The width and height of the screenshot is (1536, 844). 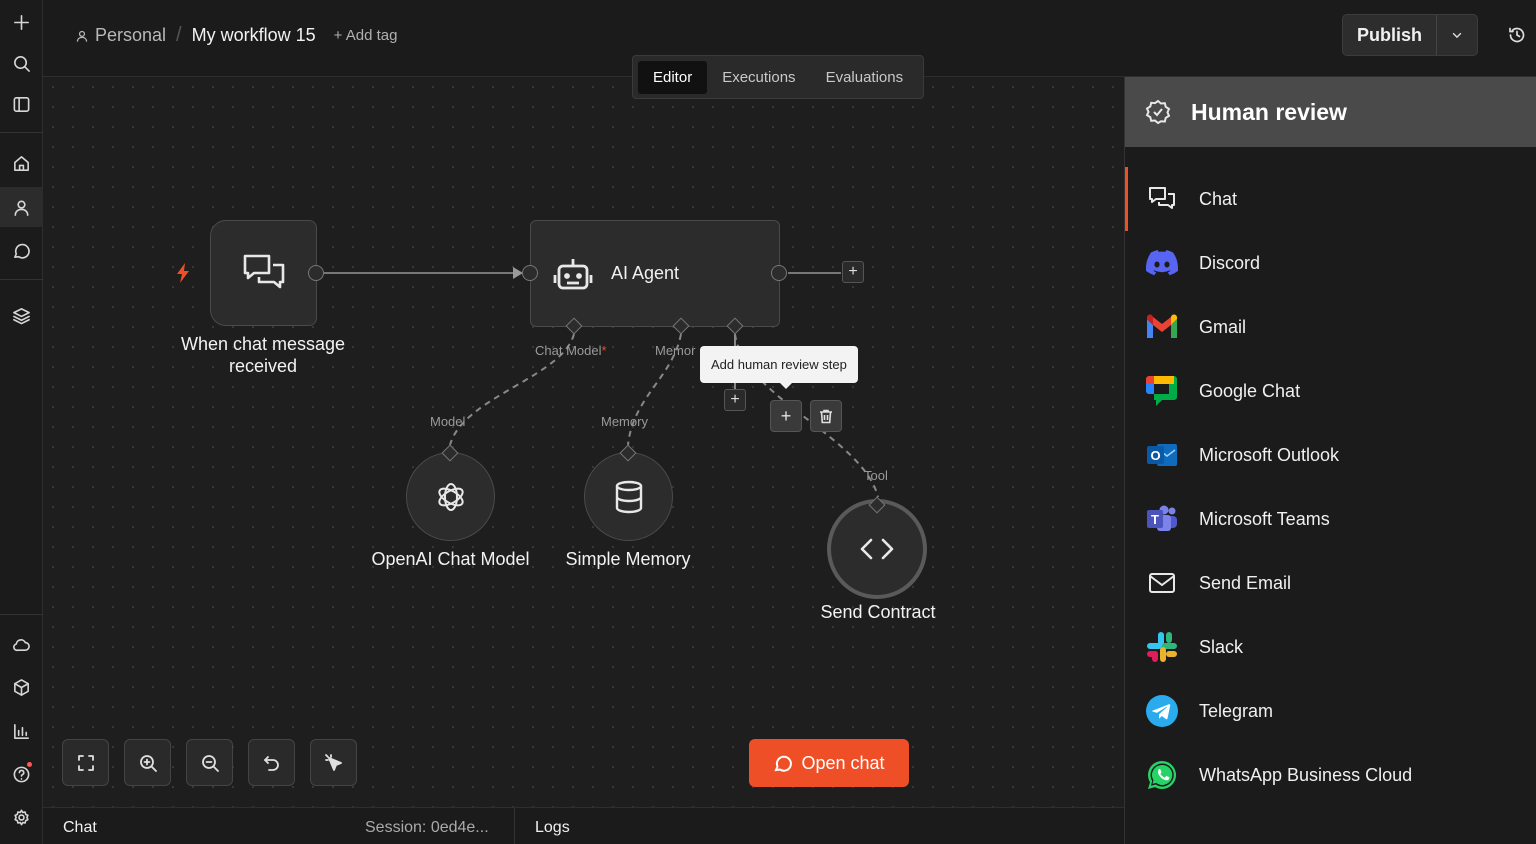 I want to click on search-icon, so click(x=21, y=63).